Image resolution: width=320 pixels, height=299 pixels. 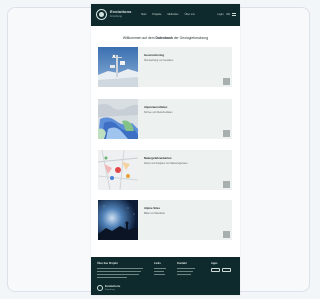 I want to click on footer-brand-name: Evolutions, so click(x=112, y=286).